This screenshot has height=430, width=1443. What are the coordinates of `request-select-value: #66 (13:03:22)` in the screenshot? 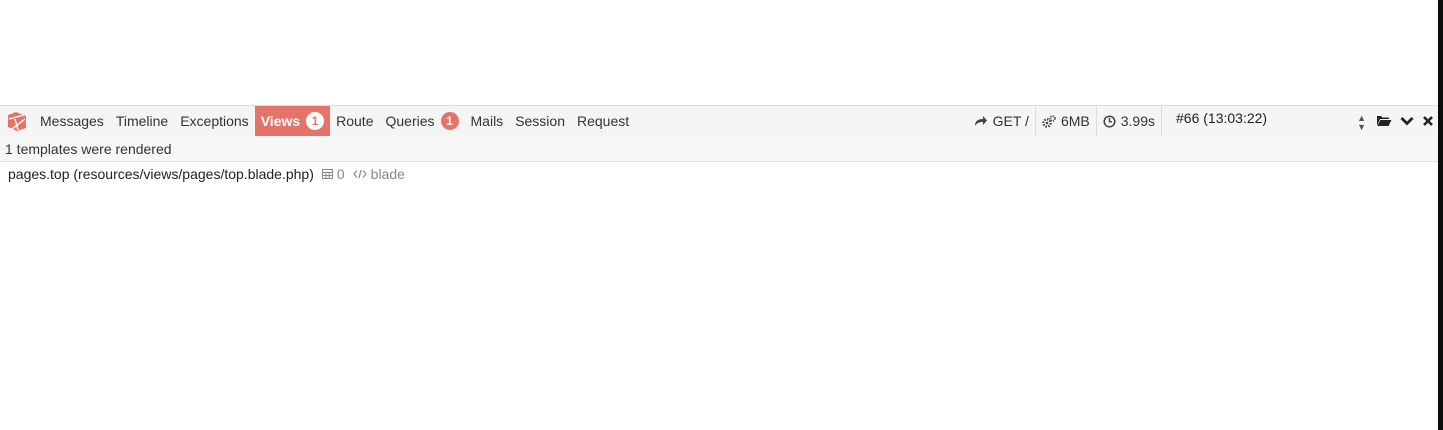 It's located at (1222, 118).